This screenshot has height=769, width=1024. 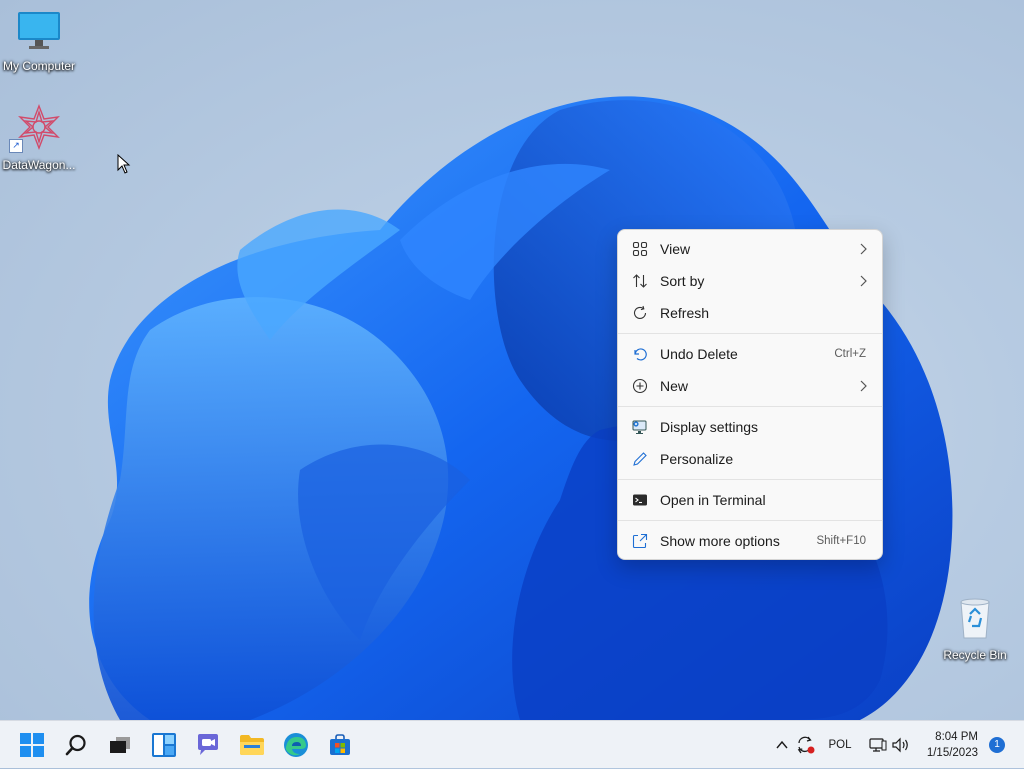 I want to click on terminal-icon, so click(x=640, y=500).